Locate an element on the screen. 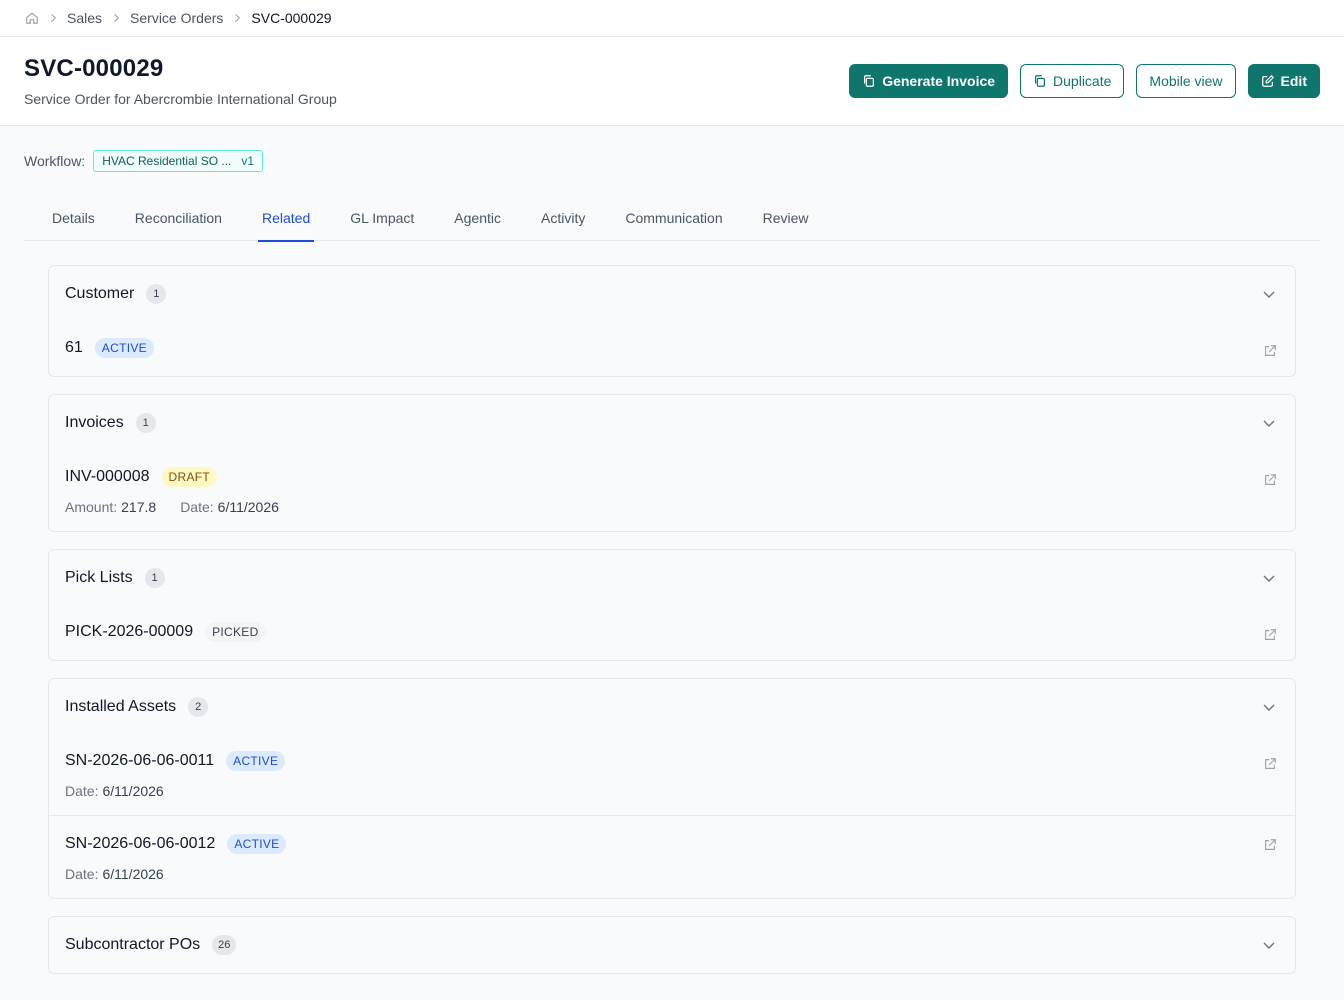  tab-activity: Activity is located at coordinates (563, 217).